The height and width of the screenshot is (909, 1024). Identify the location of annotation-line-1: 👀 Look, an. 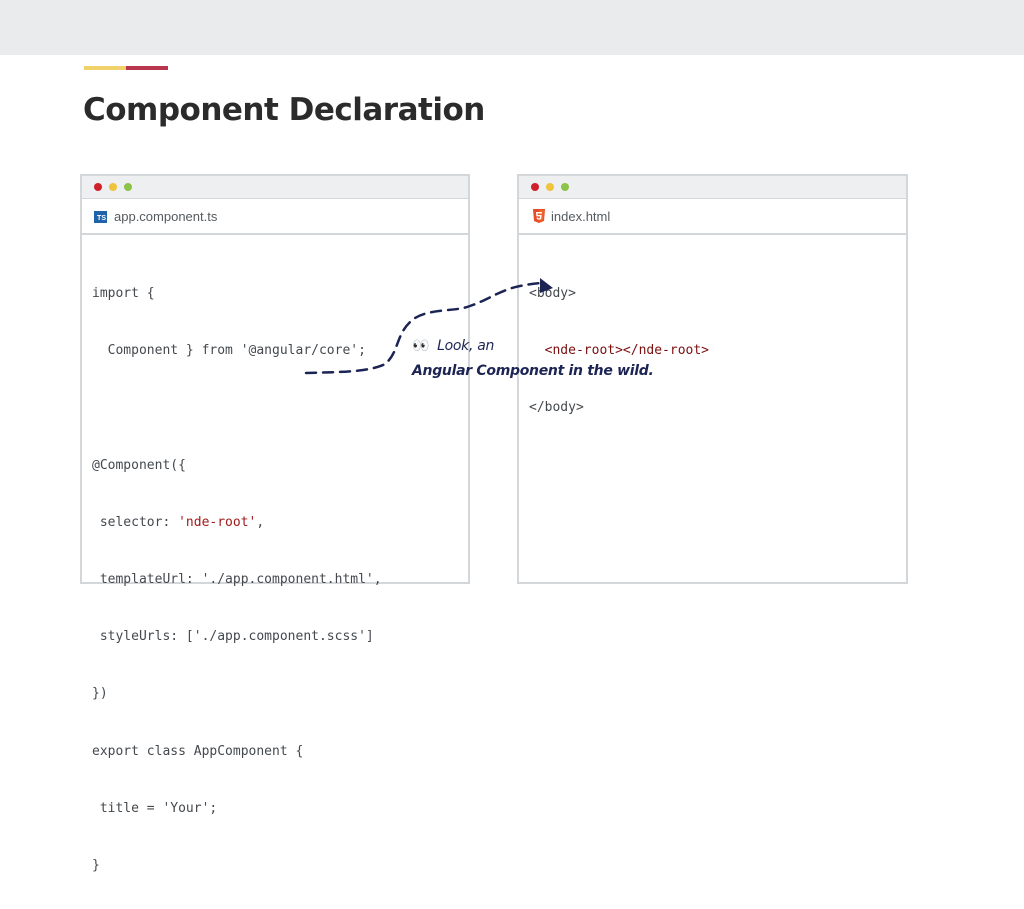
(453, 346).